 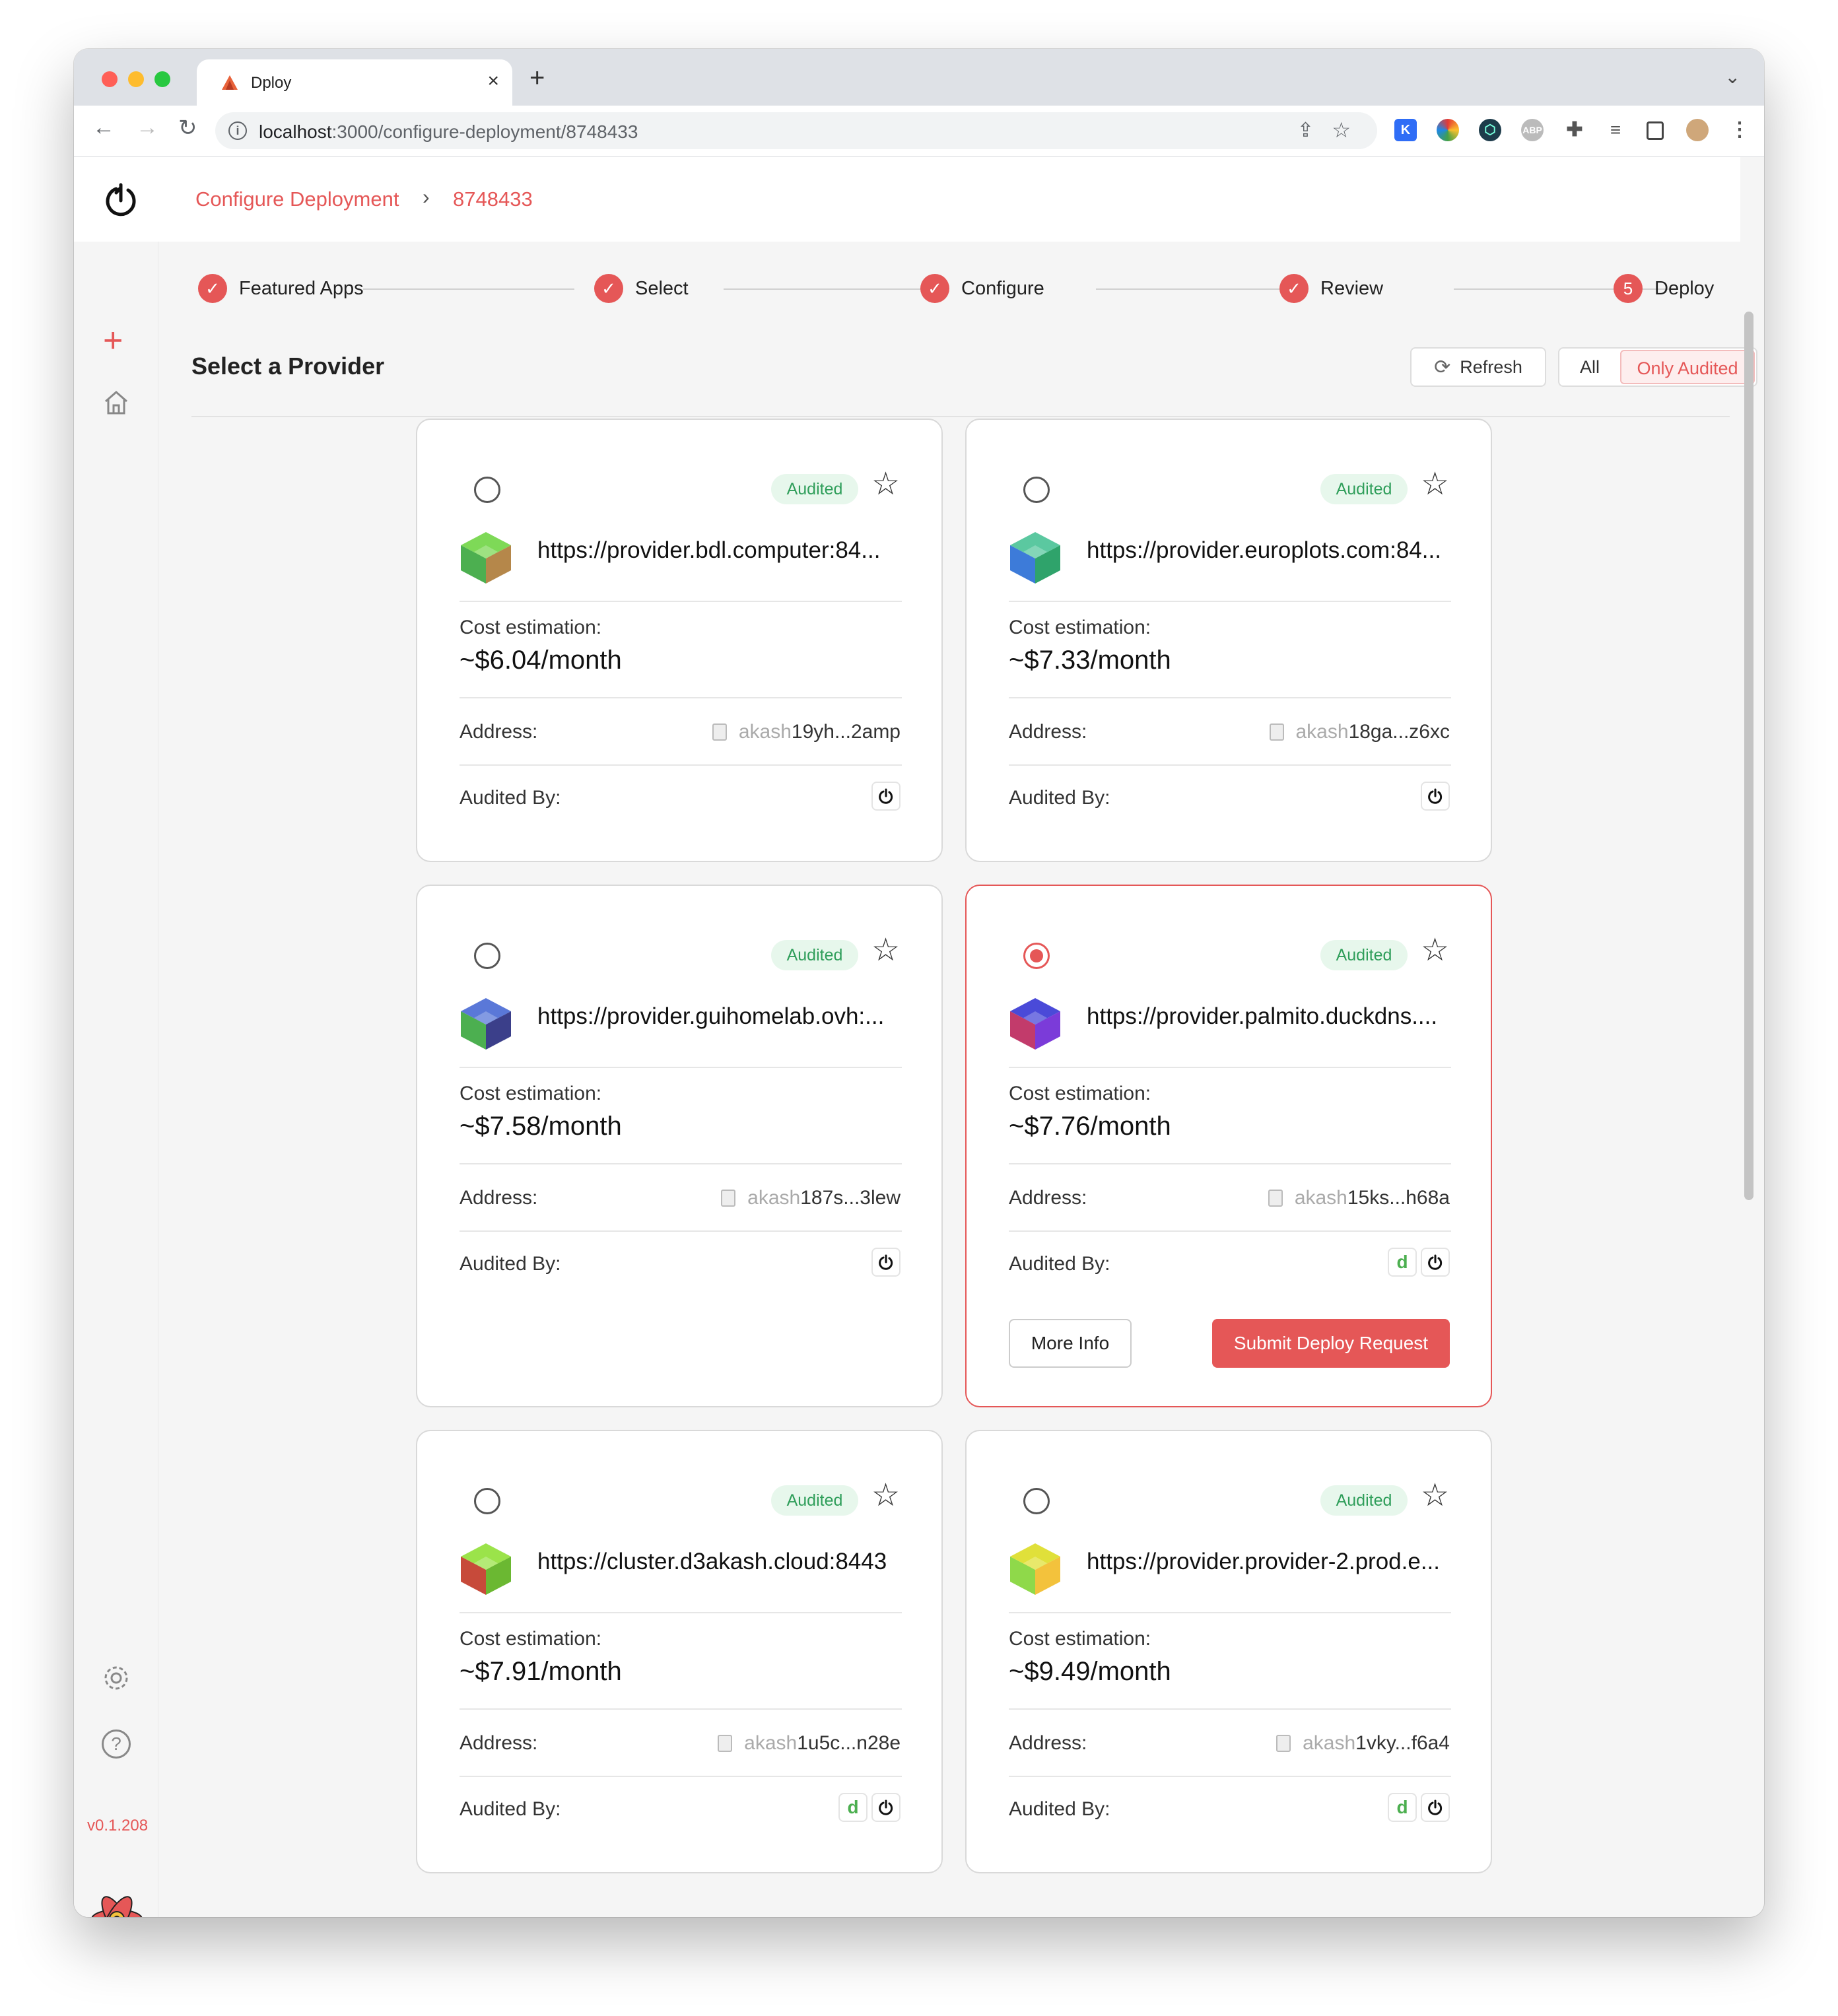 I want to click on cost-value: ~$7.76/month, so click(x=1090, y=1126).